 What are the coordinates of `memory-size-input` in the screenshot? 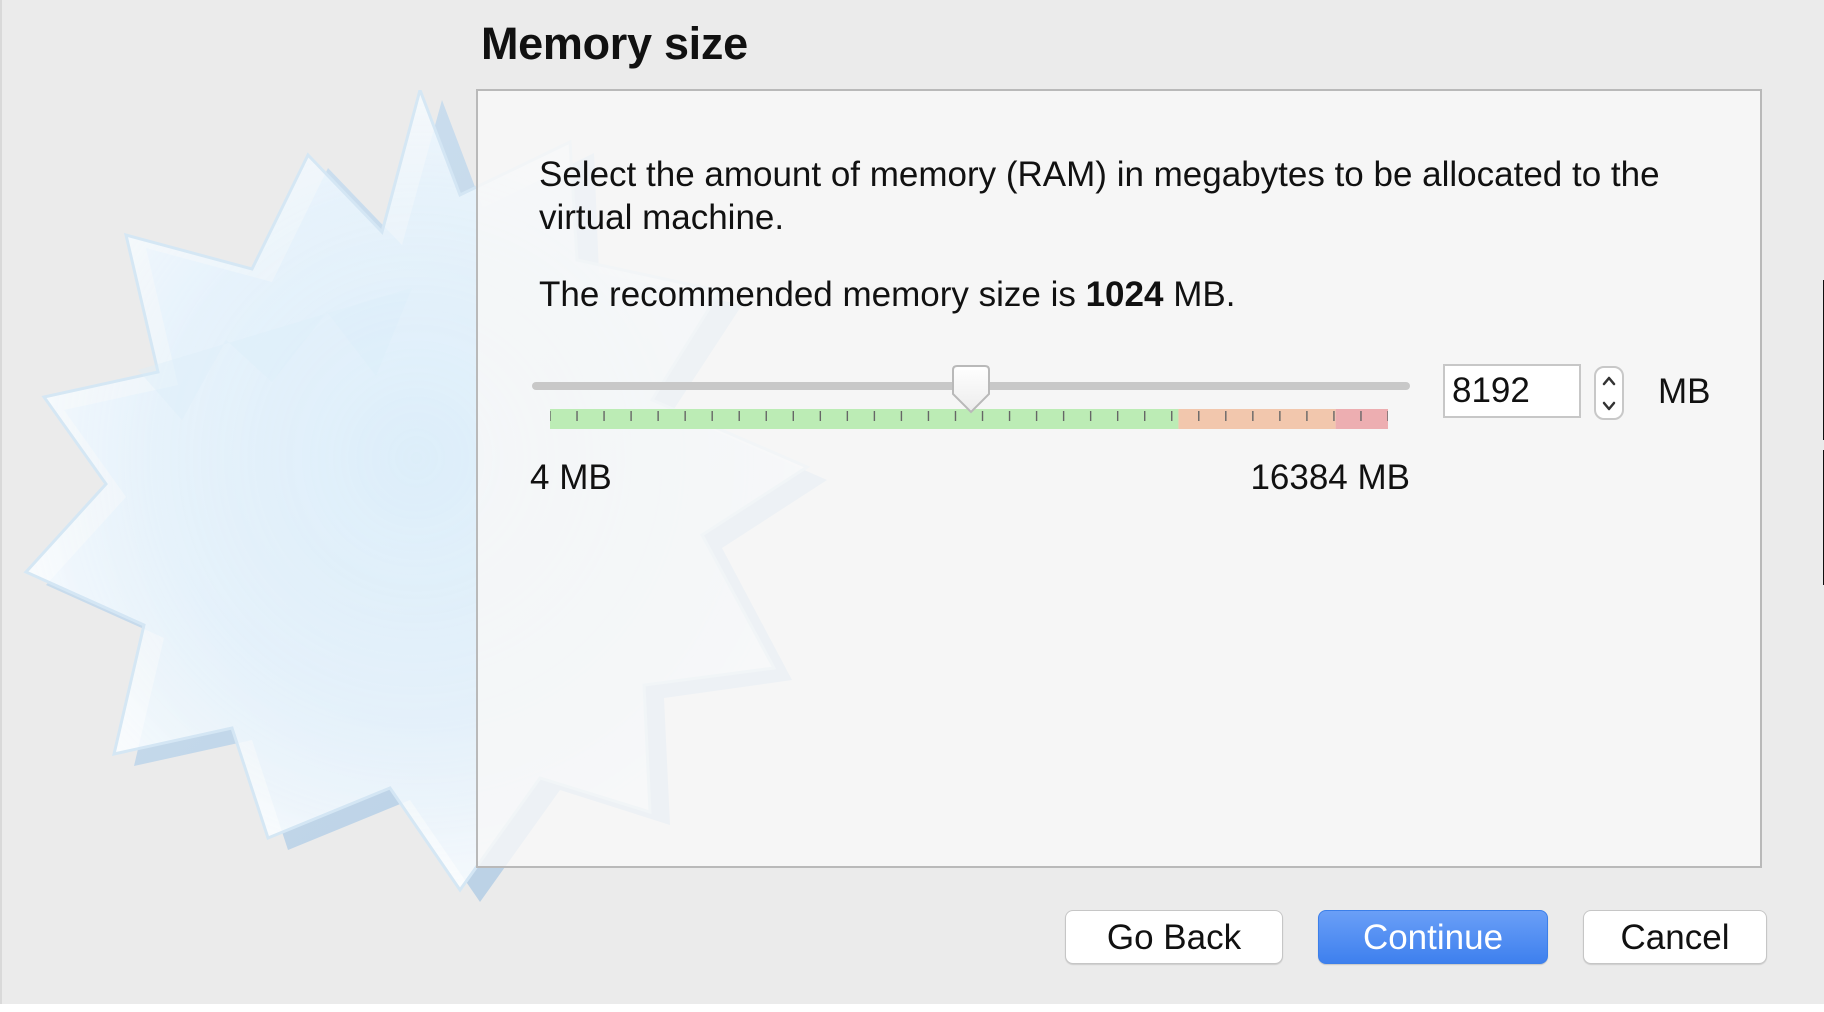 It's located at (1512, 391).